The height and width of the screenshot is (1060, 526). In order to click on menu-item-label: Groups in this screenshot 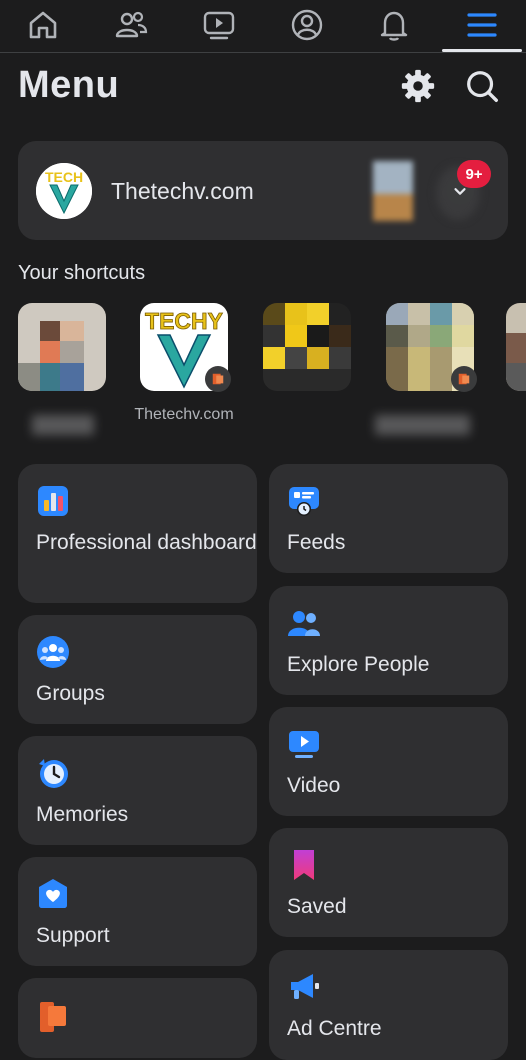, I will do `click(70, 693)`.